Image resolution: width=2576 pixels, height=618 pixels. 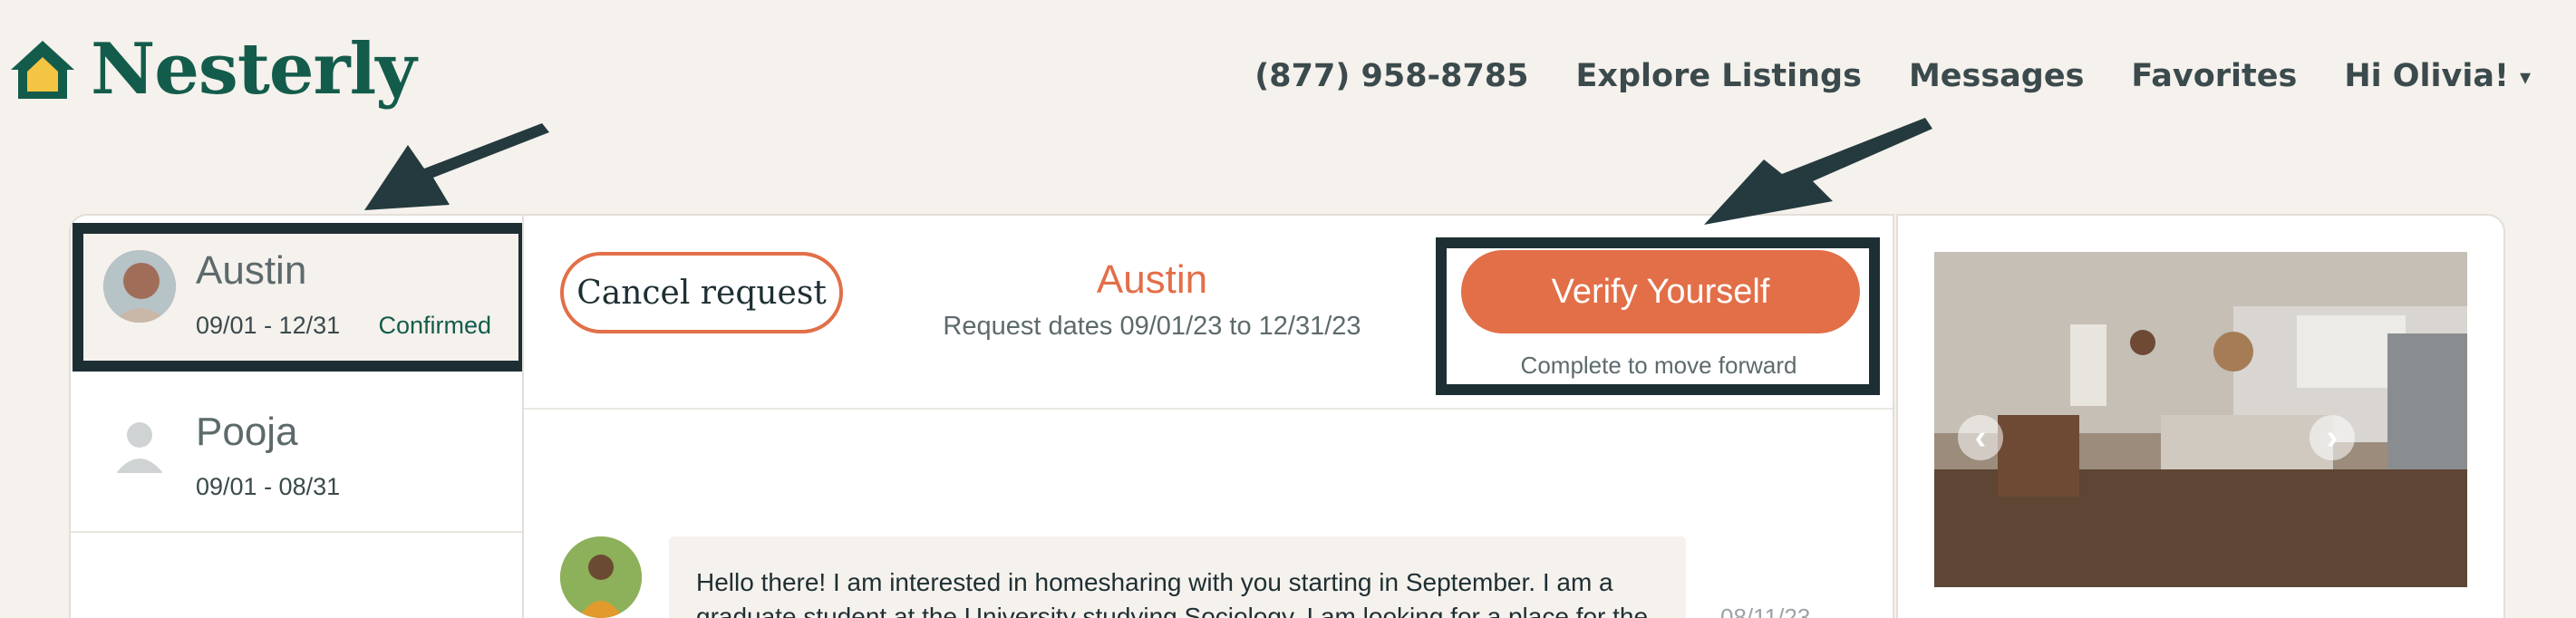 What do you see at coordinates (1996, 76) in the screenshot?
I see `nav-messages: Messages` at bounding box center [1996, 76].